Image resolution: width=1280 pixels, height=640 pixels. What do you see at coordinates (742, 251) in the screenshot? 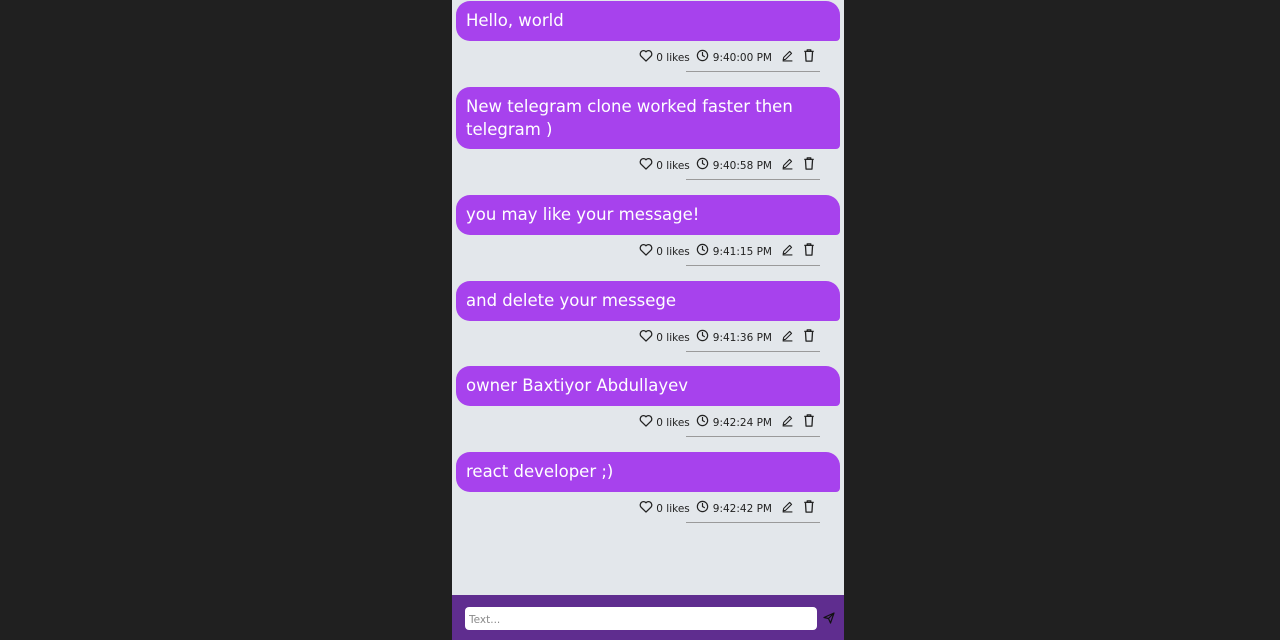
I see `message-time: 9:41:15 PM` at bounding box center [742, 251].